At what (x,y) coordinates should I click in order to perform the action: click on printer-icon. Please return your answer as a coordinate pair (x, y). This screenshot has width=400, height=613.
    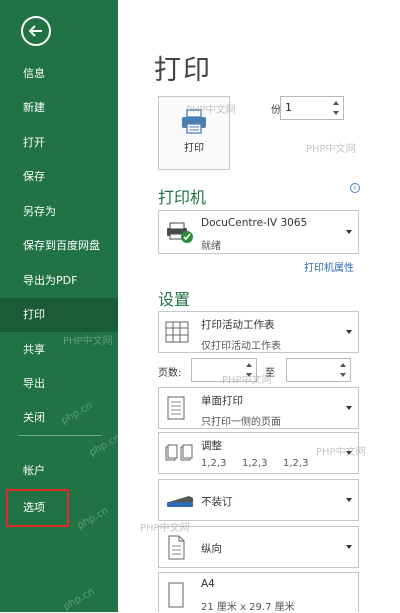
    Looking at the image, I should click on (194, 121).